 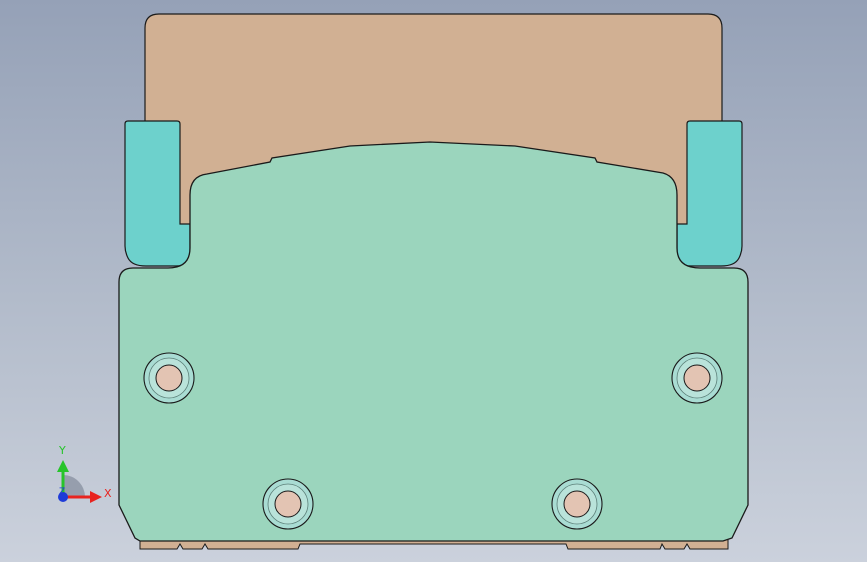 What do you see at coordinates (709, 193) in the screenshot?
I see `right-end-seal` at bounding box center [709, 193].